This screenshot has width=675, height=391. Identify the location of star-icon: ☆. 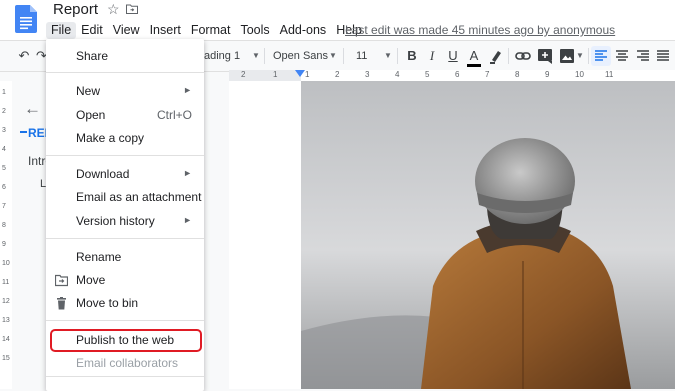
(113, 9).